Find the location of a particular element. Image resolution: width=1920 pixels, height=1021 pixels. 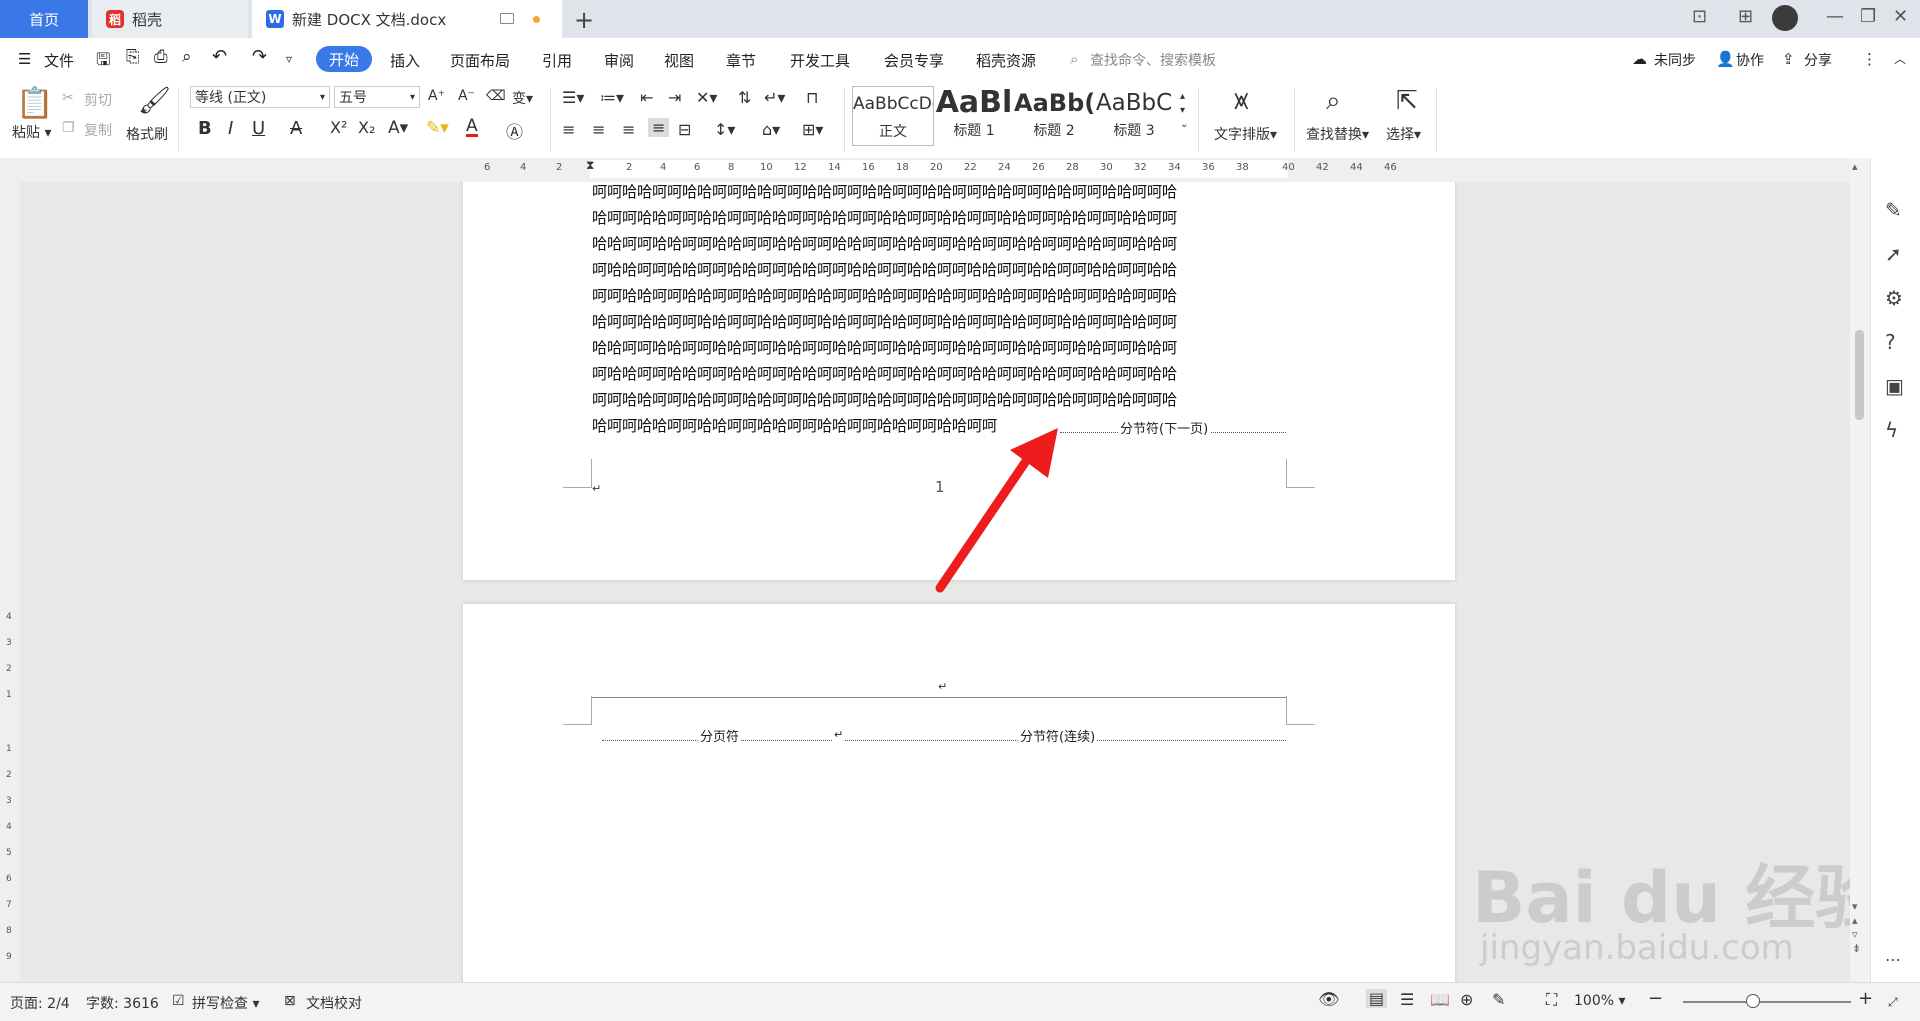

restore-icon: ❐ is located at coordinates (1868, 16).